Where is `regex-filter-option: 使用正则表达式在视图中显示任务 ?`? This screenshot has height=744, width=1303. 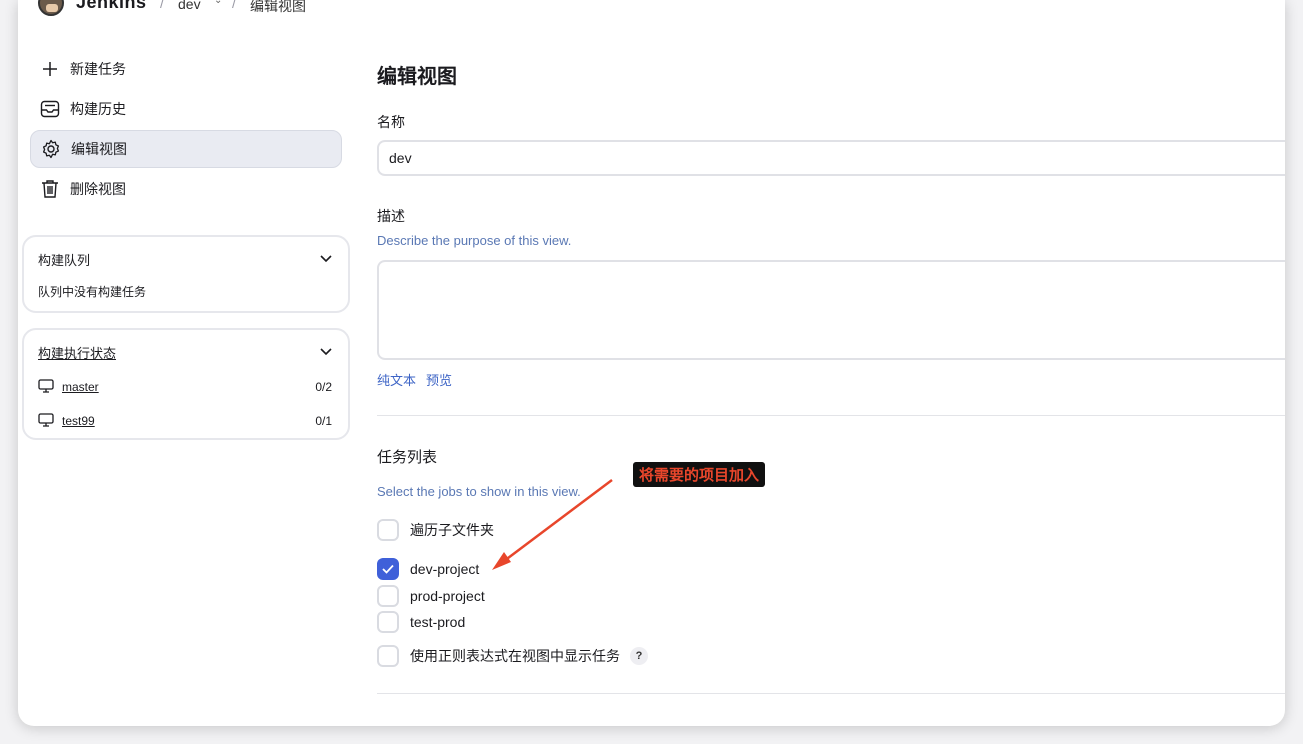
regex-filter-option: 使用正则表达式在视图中显示任务 ? is located at coordinates (512, 656).